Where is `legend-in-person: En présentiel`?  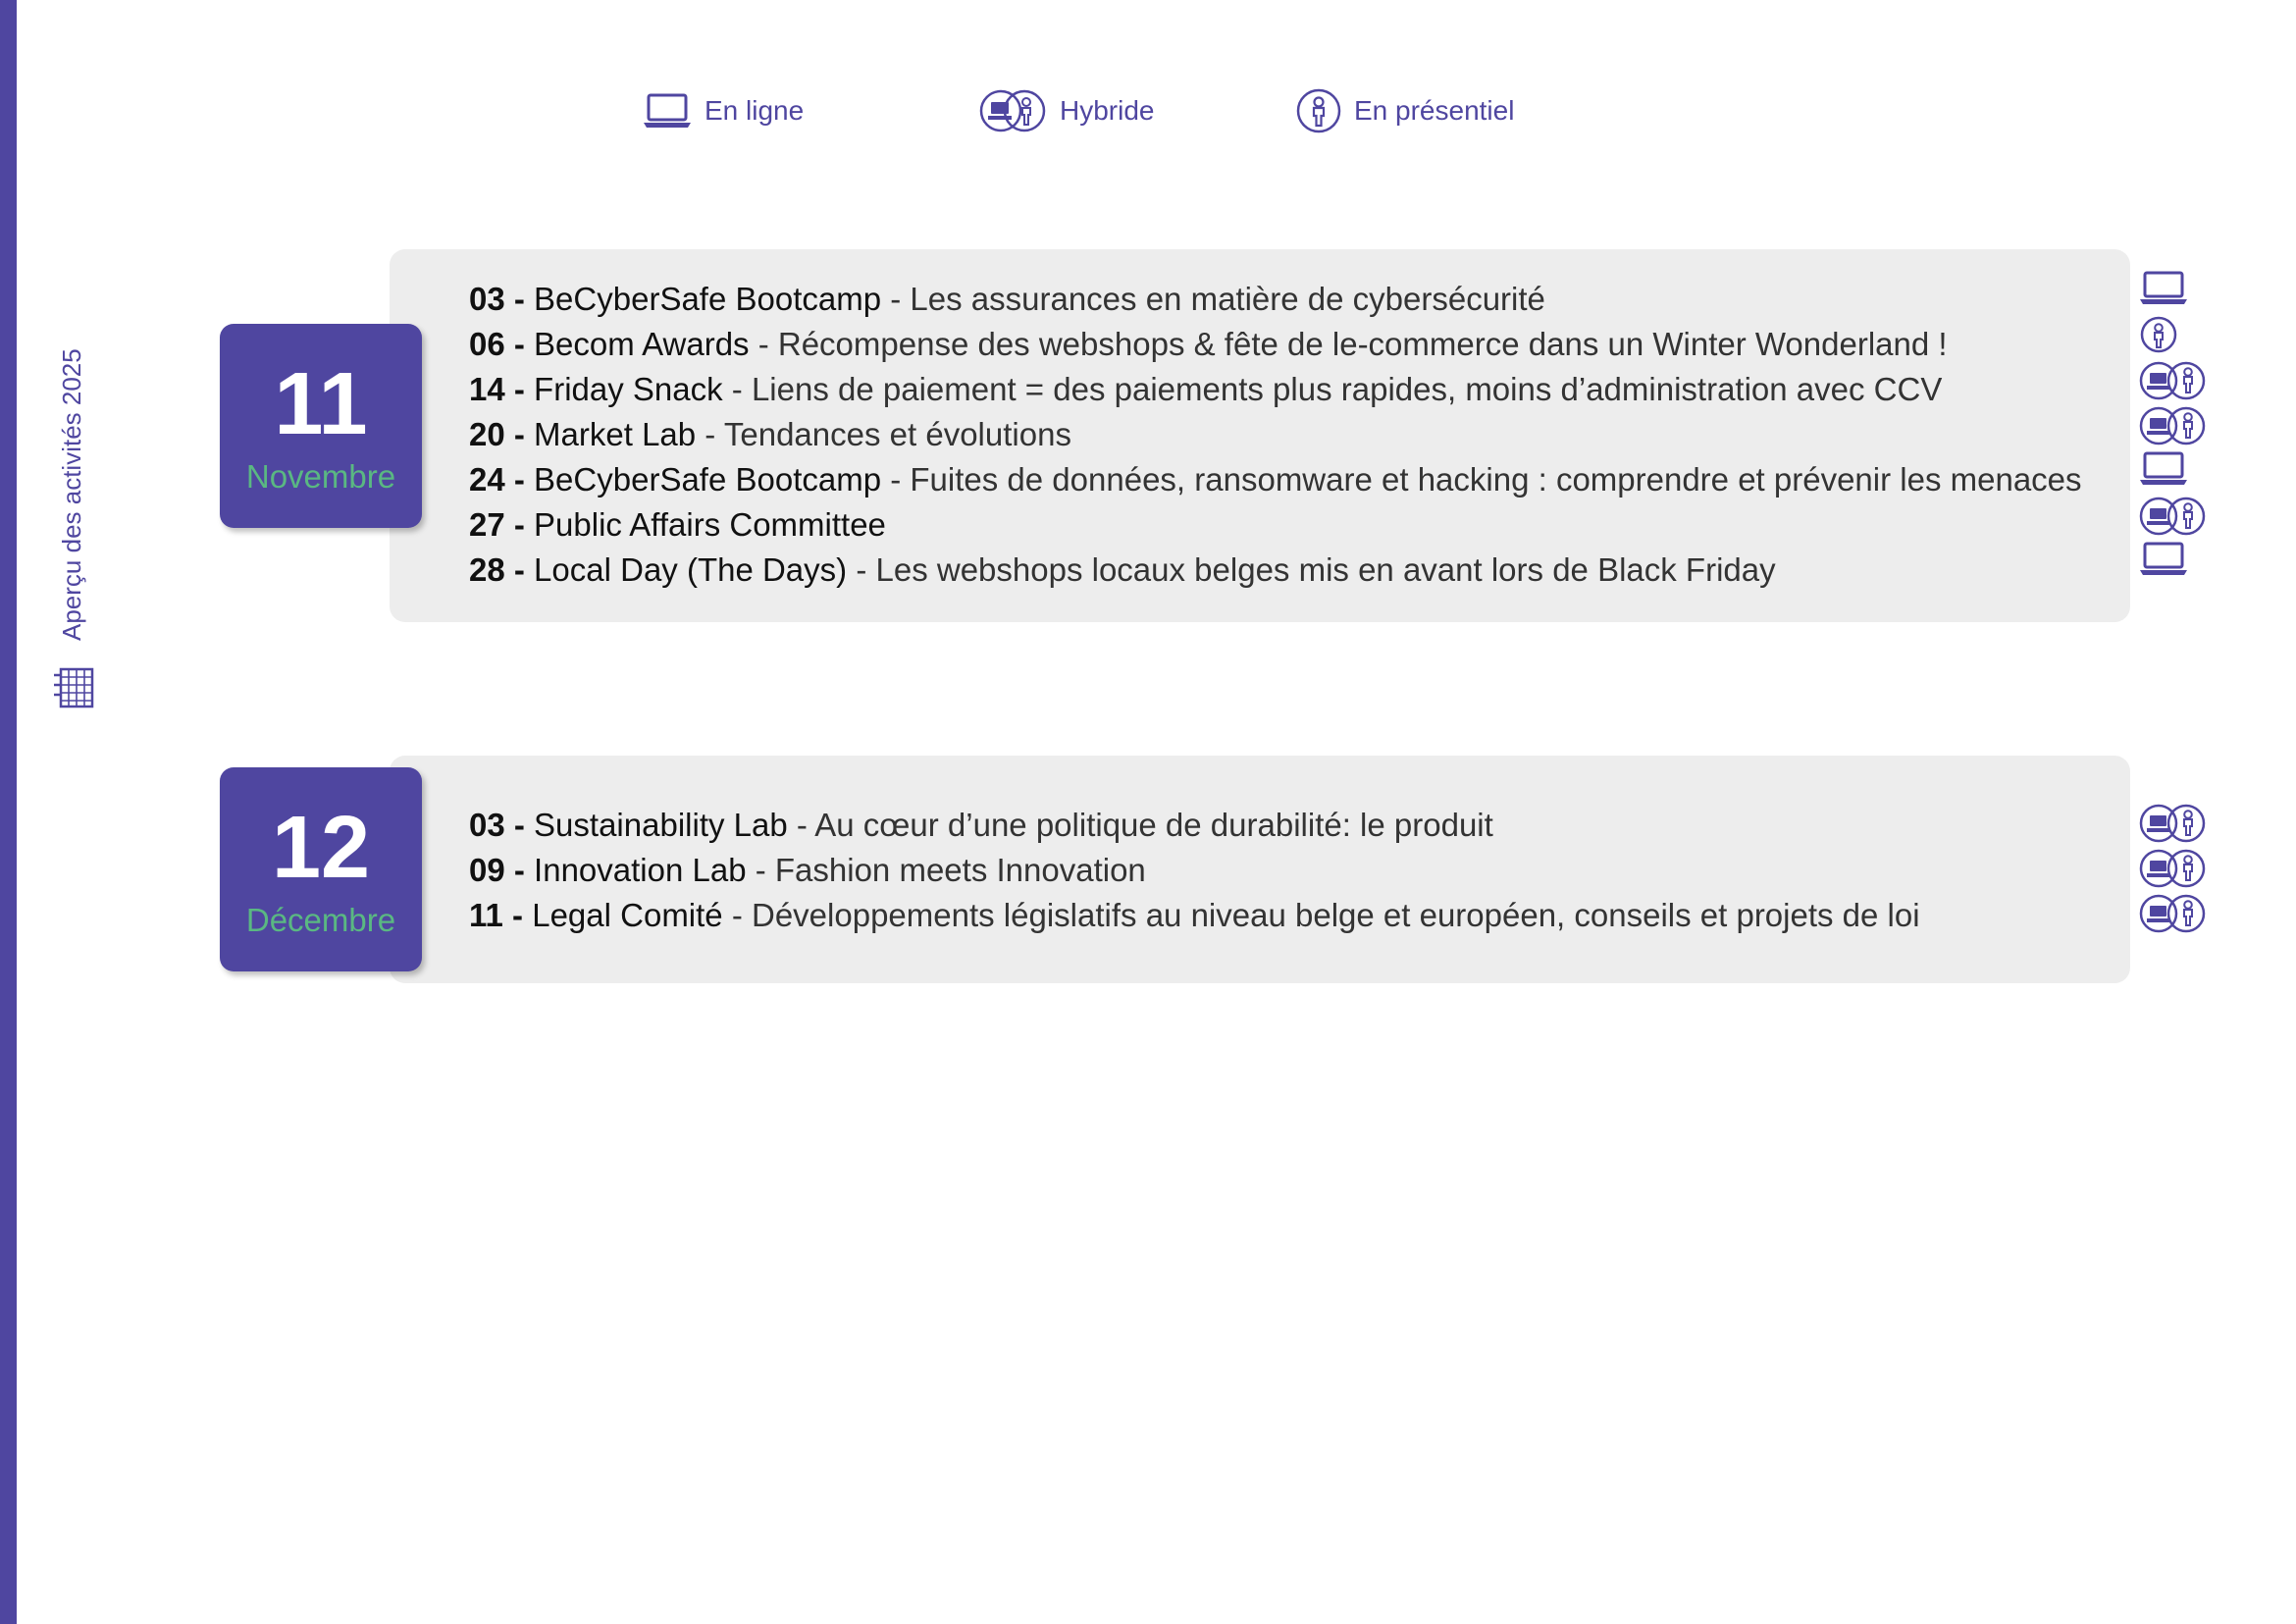 legend-in-person: En présentiel is located at coordinates (1404, 110).